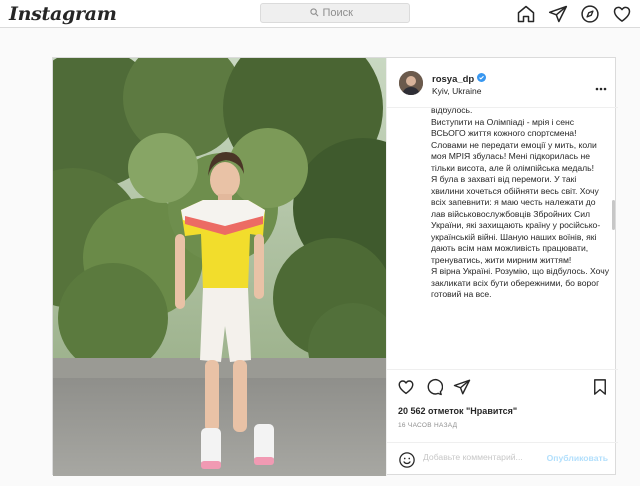 This screenshot has width=640, height=486. Describe the element at coordinates (482, 79) in the screenshot. I see `verified-badge-icon` at that location.